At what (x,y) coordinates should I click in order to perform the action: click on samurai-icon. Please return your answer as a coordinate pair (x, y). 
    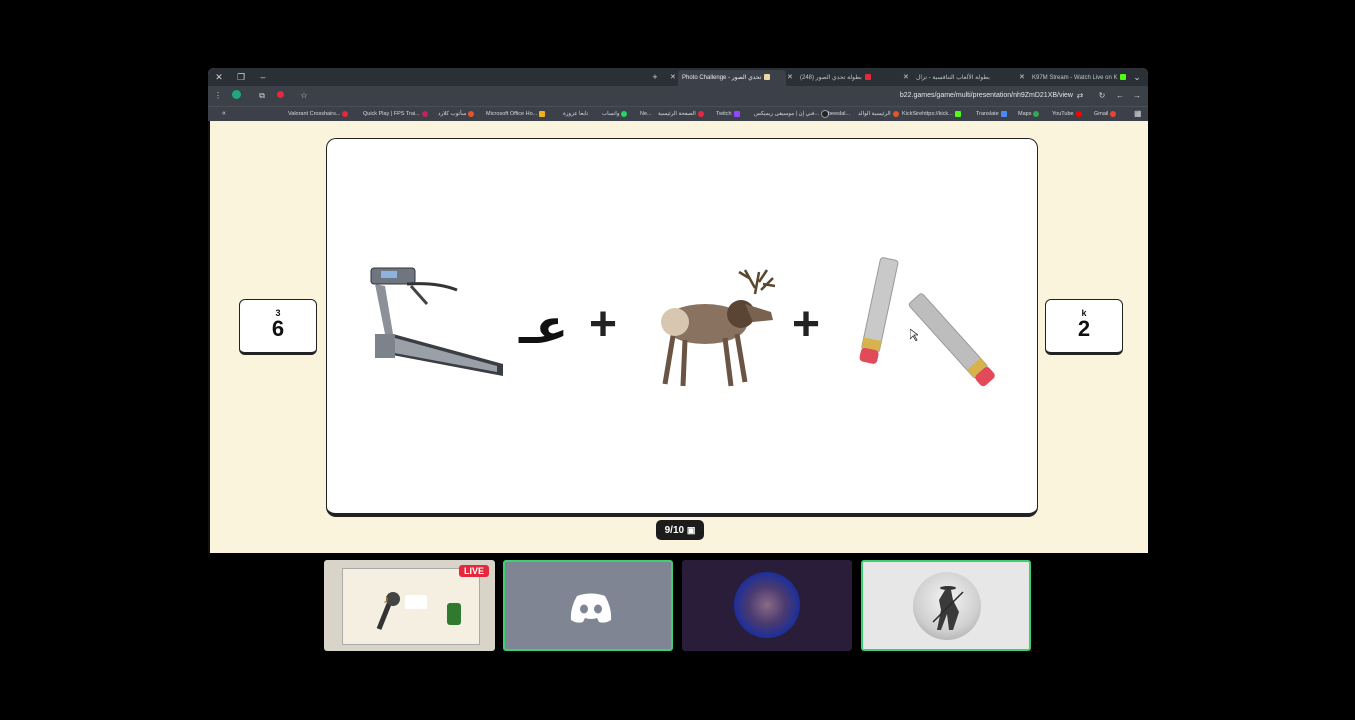
    Looking at the image, I should click on (948, 608).